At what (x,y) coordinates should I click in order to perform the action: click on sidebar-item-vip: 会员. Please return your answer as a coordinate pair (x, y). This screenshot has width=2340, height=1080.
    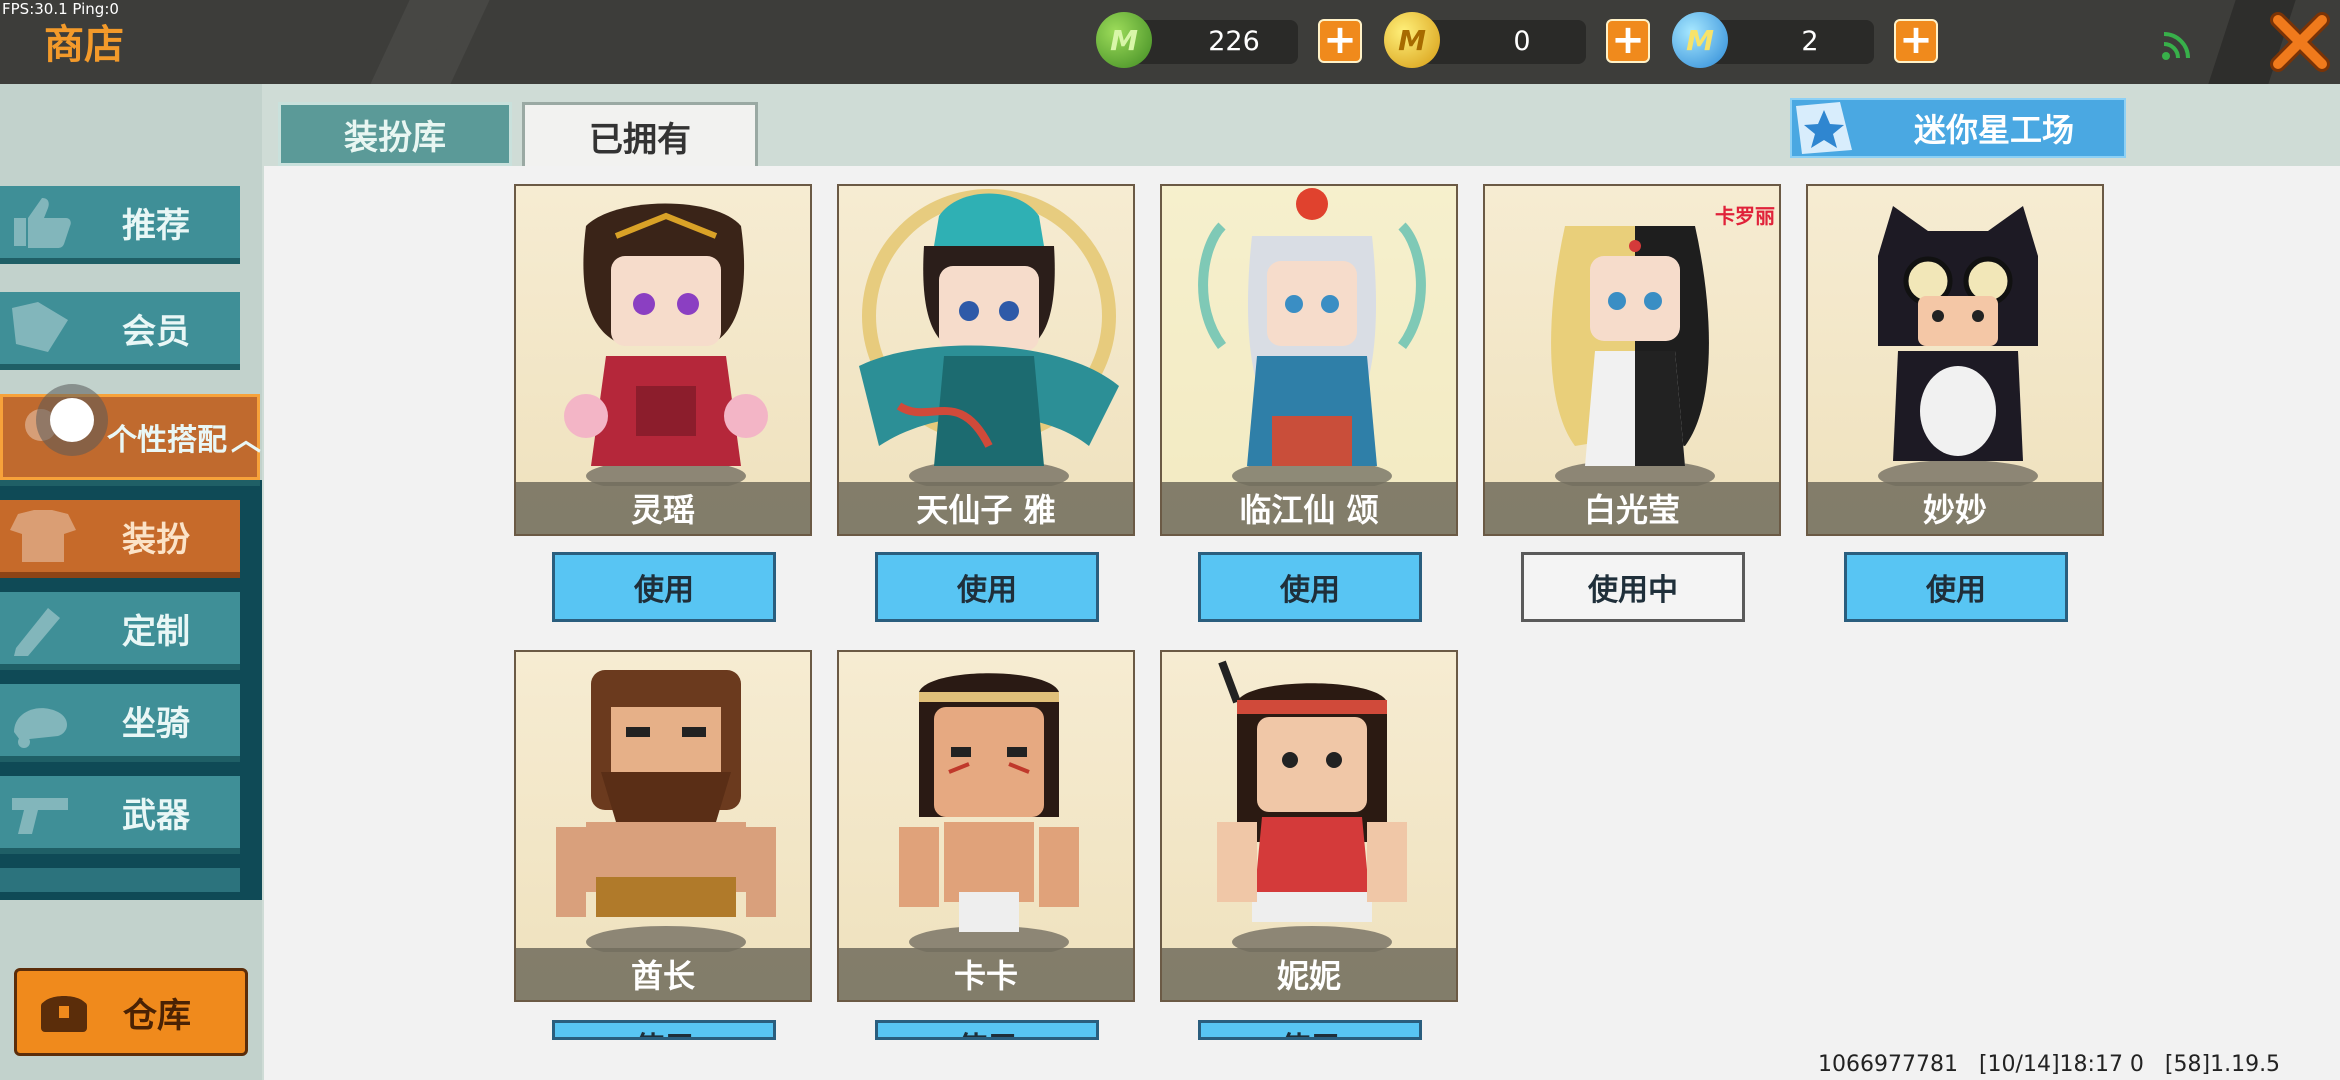
    Looking at the image, I should click on (120, 328).